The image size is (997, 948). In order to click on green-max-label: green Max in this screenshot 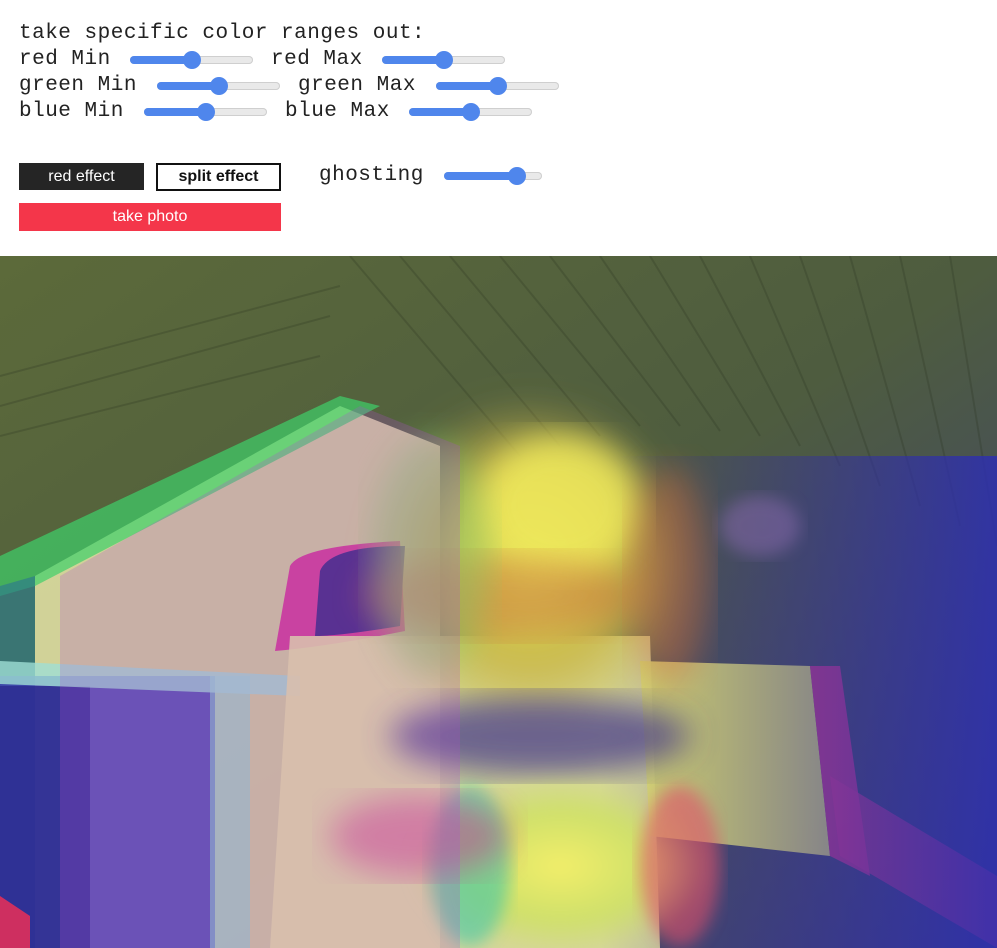, I will do `click(357, 85)`.